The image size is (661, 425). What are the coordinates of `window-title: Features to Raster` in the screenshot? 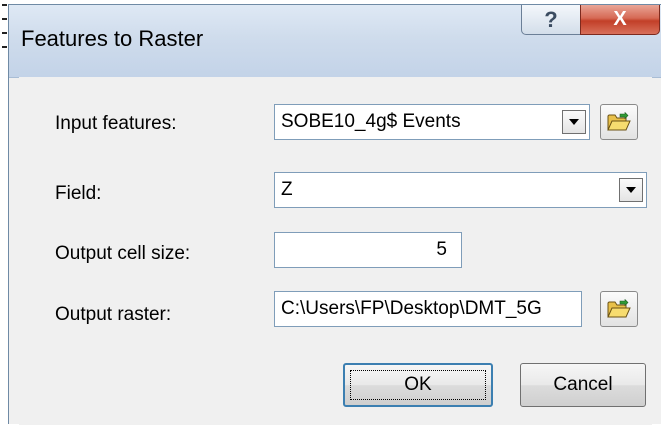 It's located at (112, 38).